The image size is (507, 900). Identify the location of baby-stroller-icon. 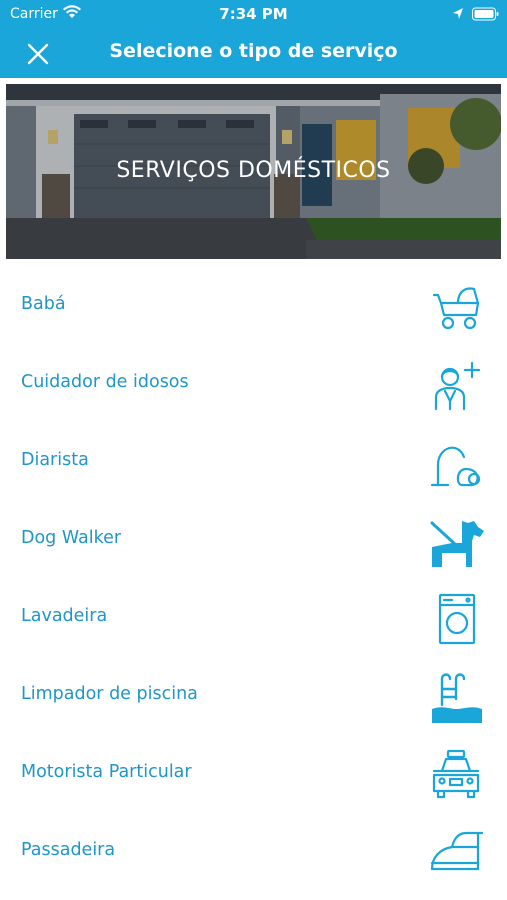
(456, 307).